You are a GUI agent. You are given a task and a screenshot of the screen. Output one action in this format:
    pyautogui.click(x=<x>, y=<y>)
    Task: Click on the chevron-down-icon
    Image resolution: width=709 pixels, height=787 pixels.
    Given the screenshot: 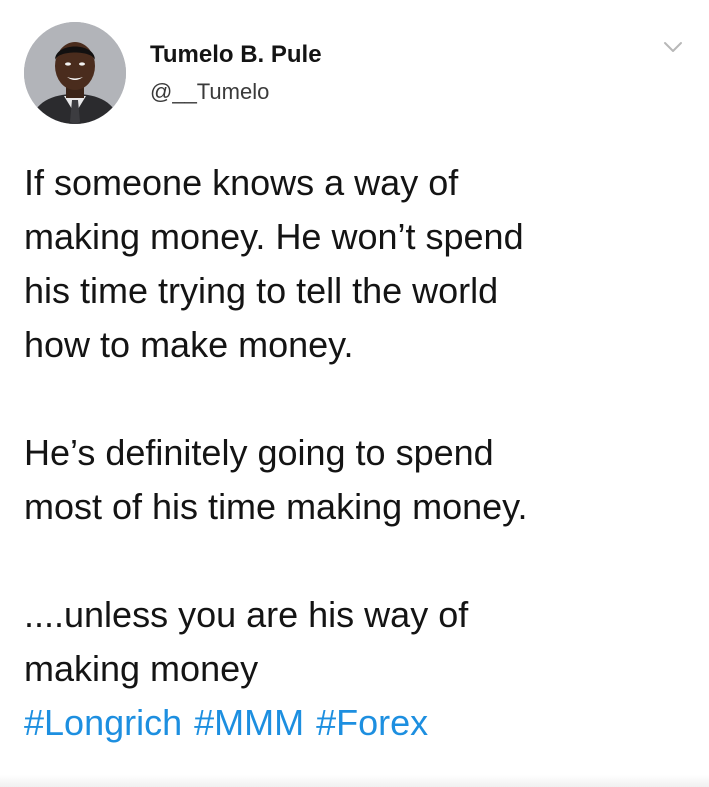 What is the action you would take?
    pyautogui.click(x=673, y=47)
    